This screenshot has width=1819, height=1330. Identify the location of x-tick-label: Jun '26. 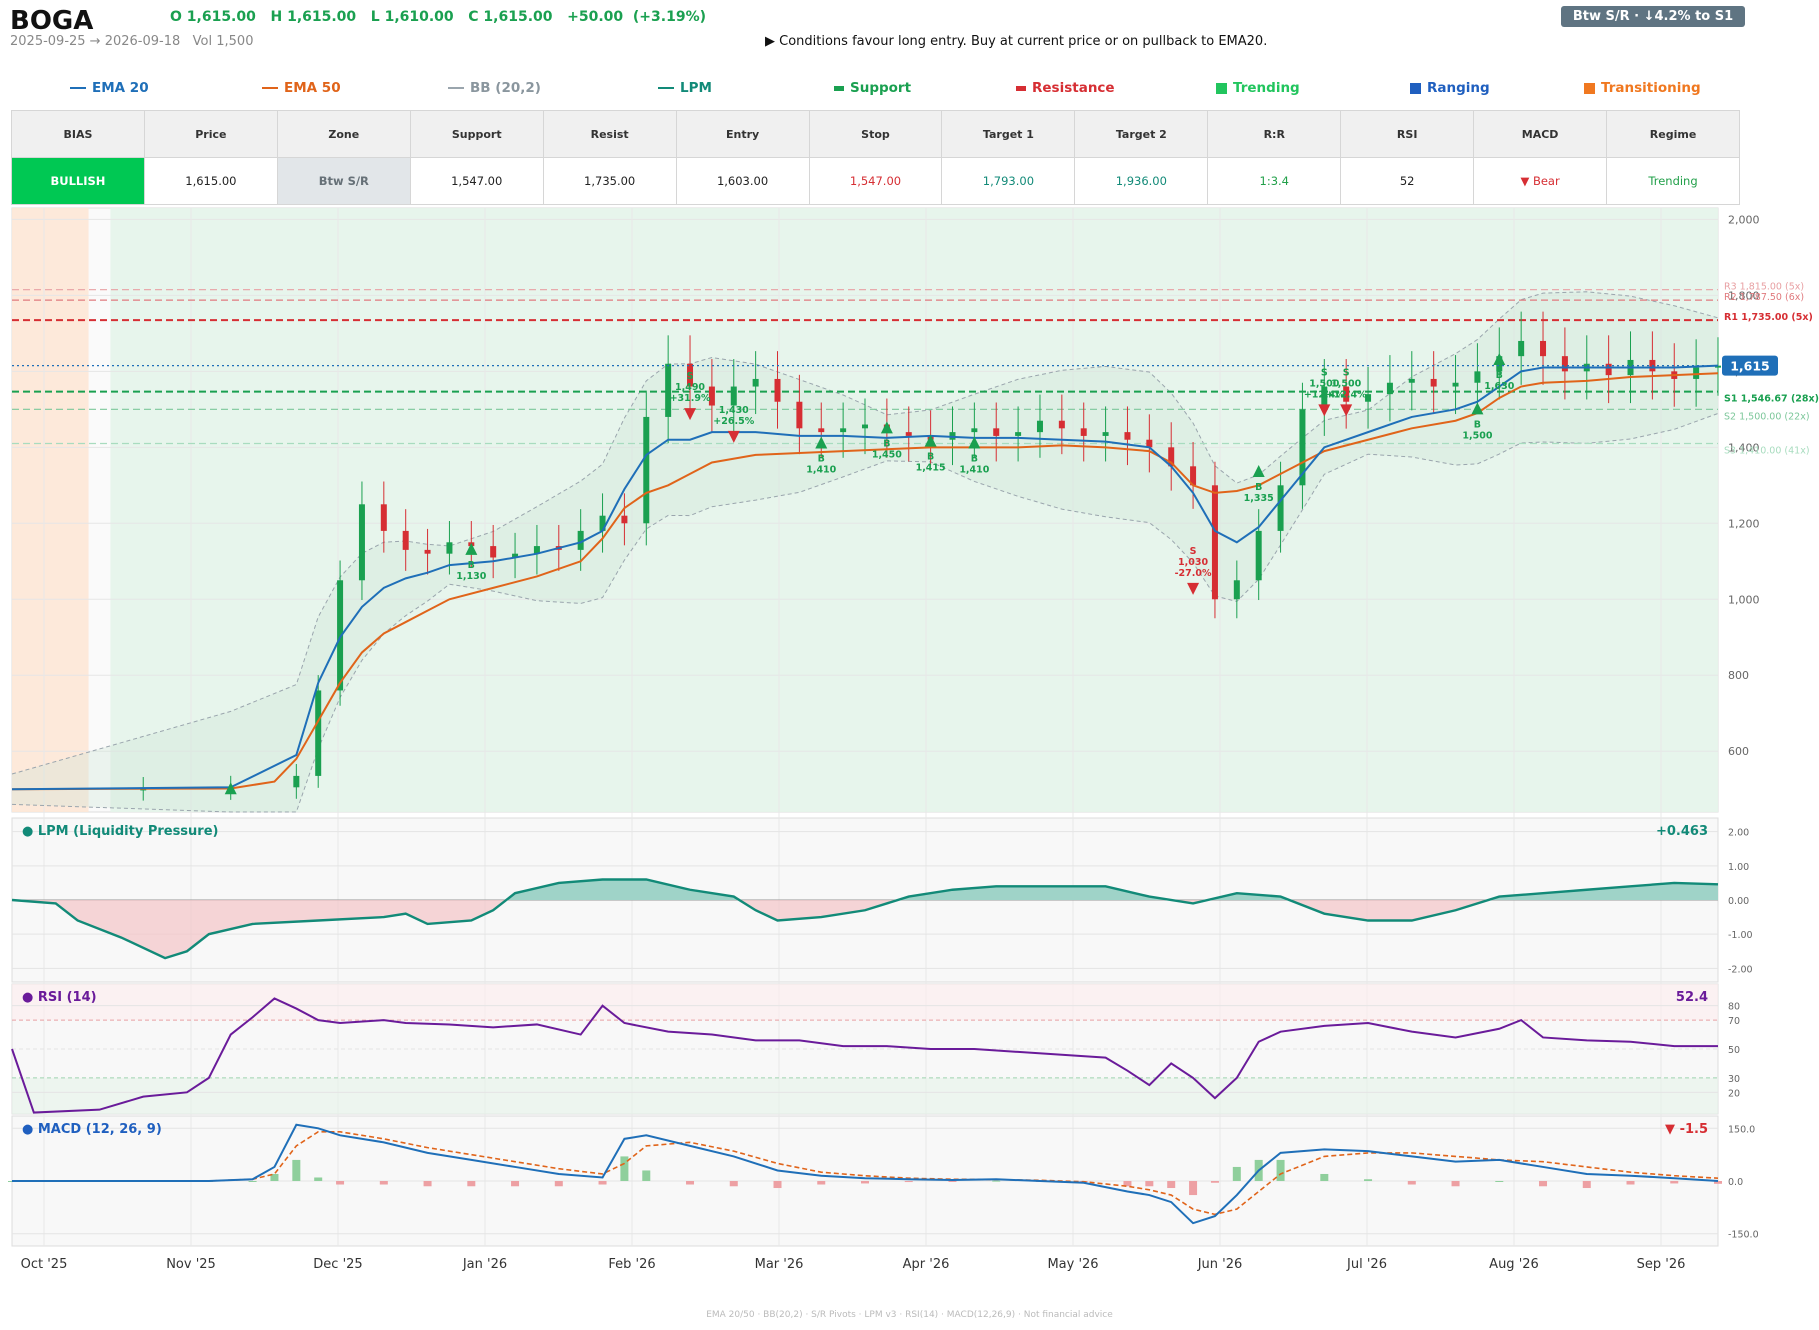
(1220, 1264).